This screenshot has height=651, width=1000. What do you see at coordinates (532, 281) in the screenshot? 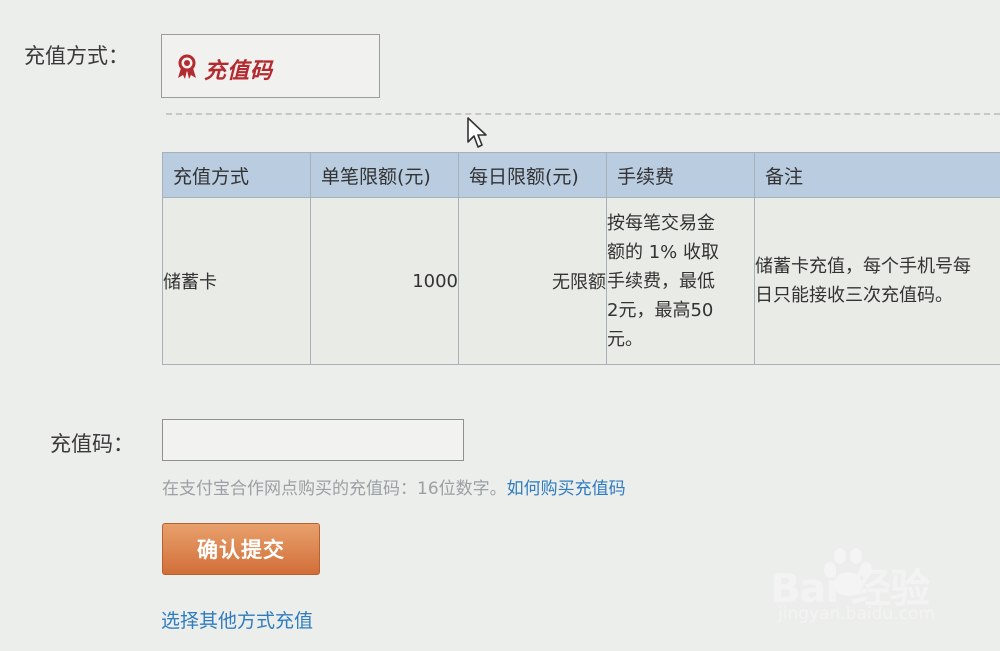
I see `cell-daily-limit: 无限额` at bounding box center [532, 281].